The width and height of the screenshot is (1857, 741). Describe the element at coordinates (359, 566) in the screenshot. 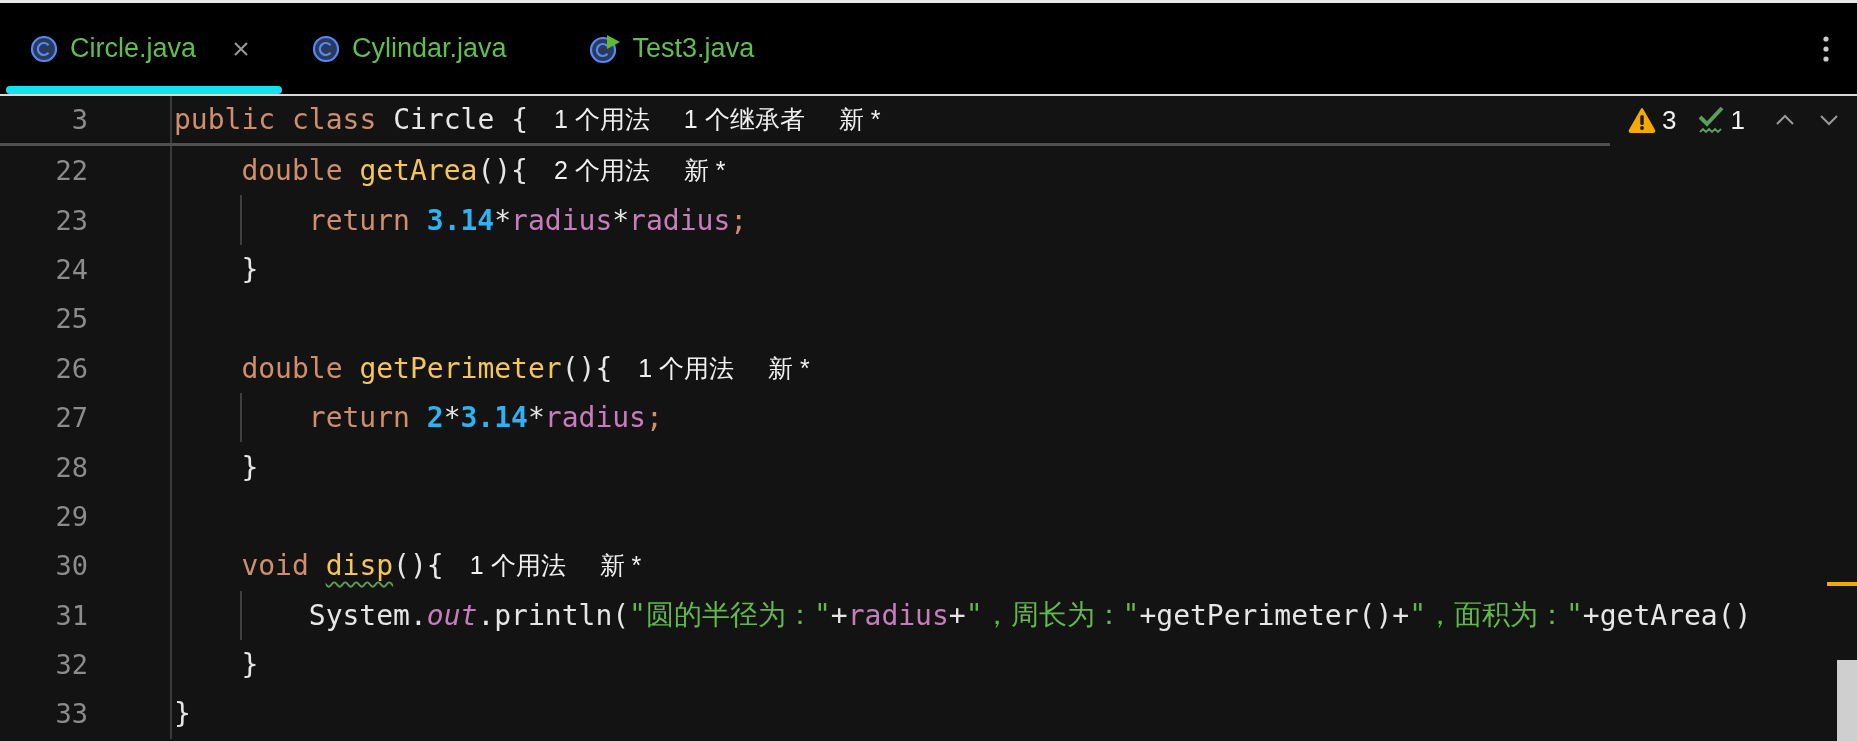

I see `method-name: disp` at that location.